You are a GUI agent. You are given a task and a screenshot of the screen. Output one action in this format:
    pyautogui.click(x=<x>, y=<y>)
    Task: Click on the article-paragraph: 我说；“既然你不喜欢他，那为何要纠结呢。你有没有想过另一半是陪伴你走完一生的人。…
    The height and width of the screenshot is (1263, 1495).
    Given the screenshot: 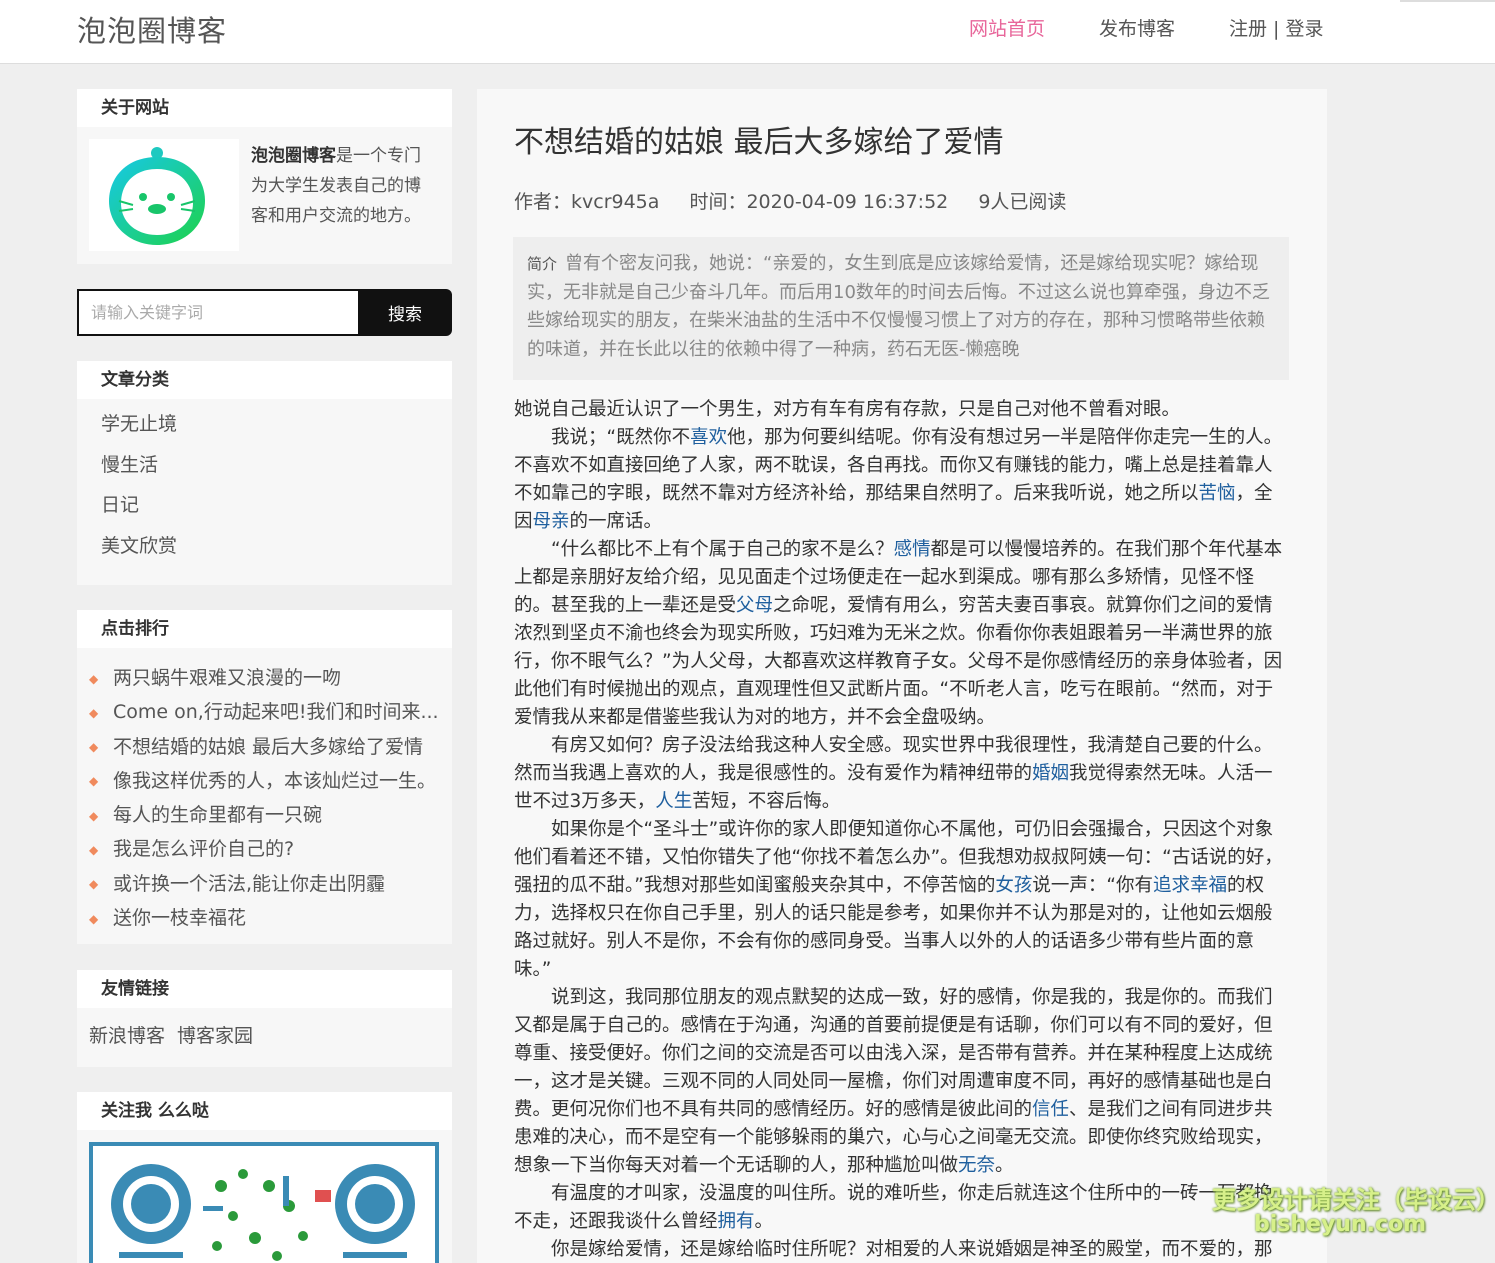 What is the action you would take?
    pyautogui.click(x=898, y=479)
    